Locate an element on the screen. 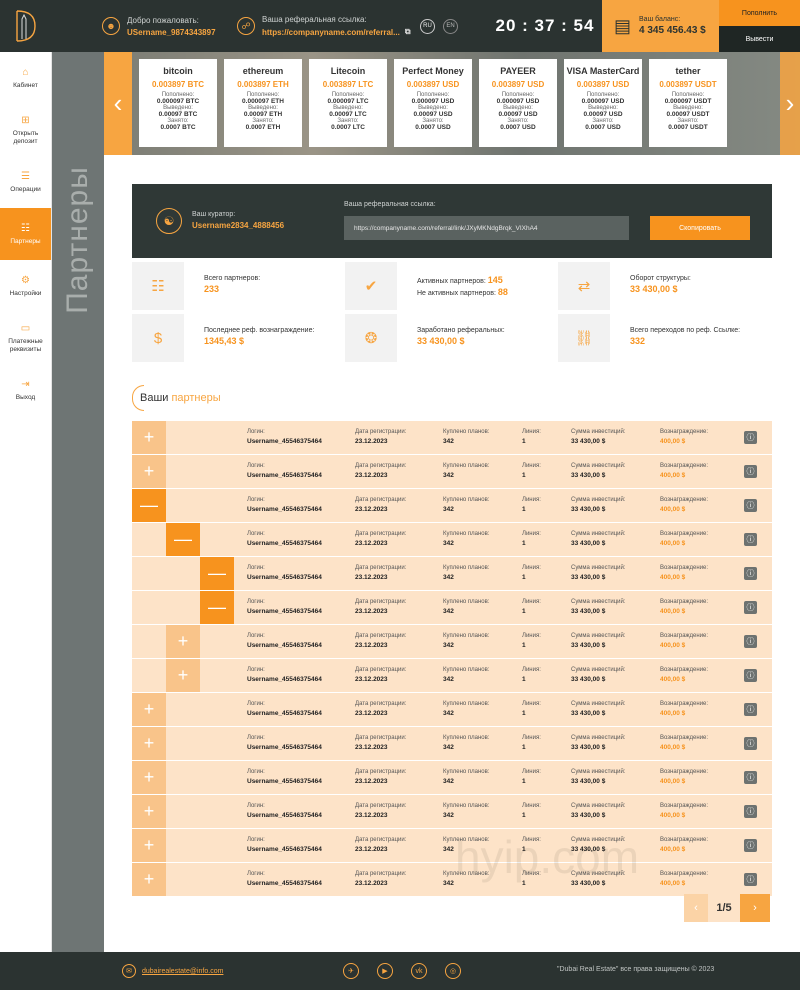 This screenshot has width=800, height=990. cell-invest-label: Сумма инвестиций: is located at coordinates (598, 568).